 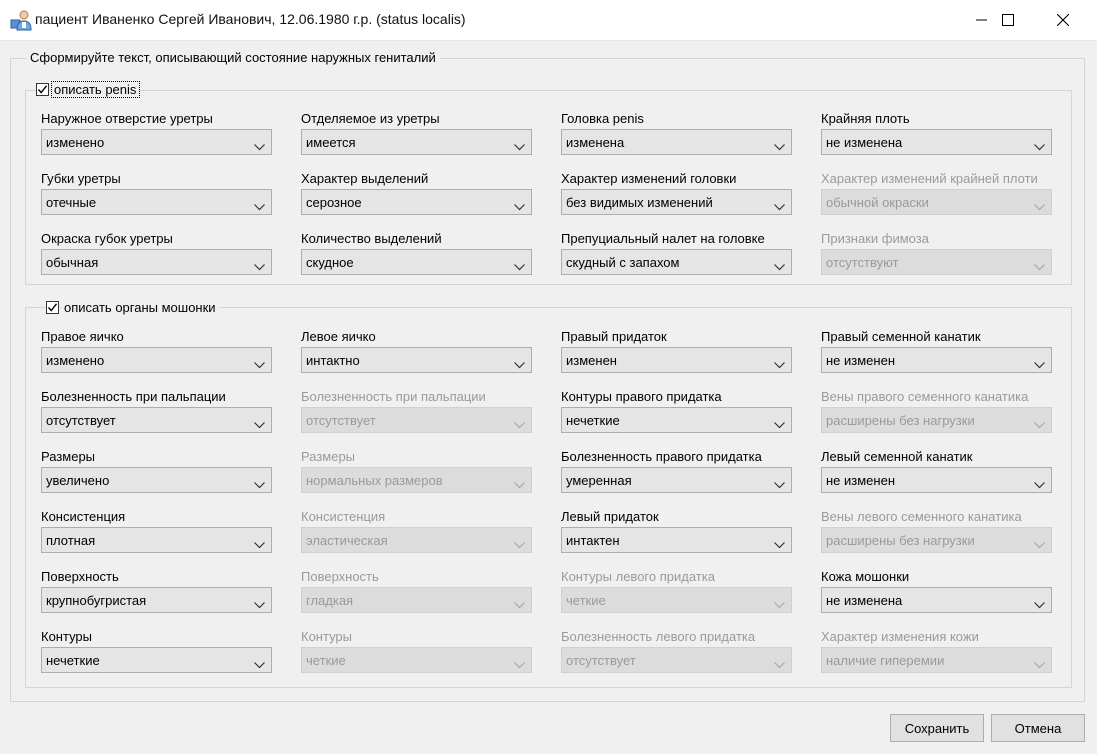 I want to click on combobox-value: интактно, so click(x=333, y=360).